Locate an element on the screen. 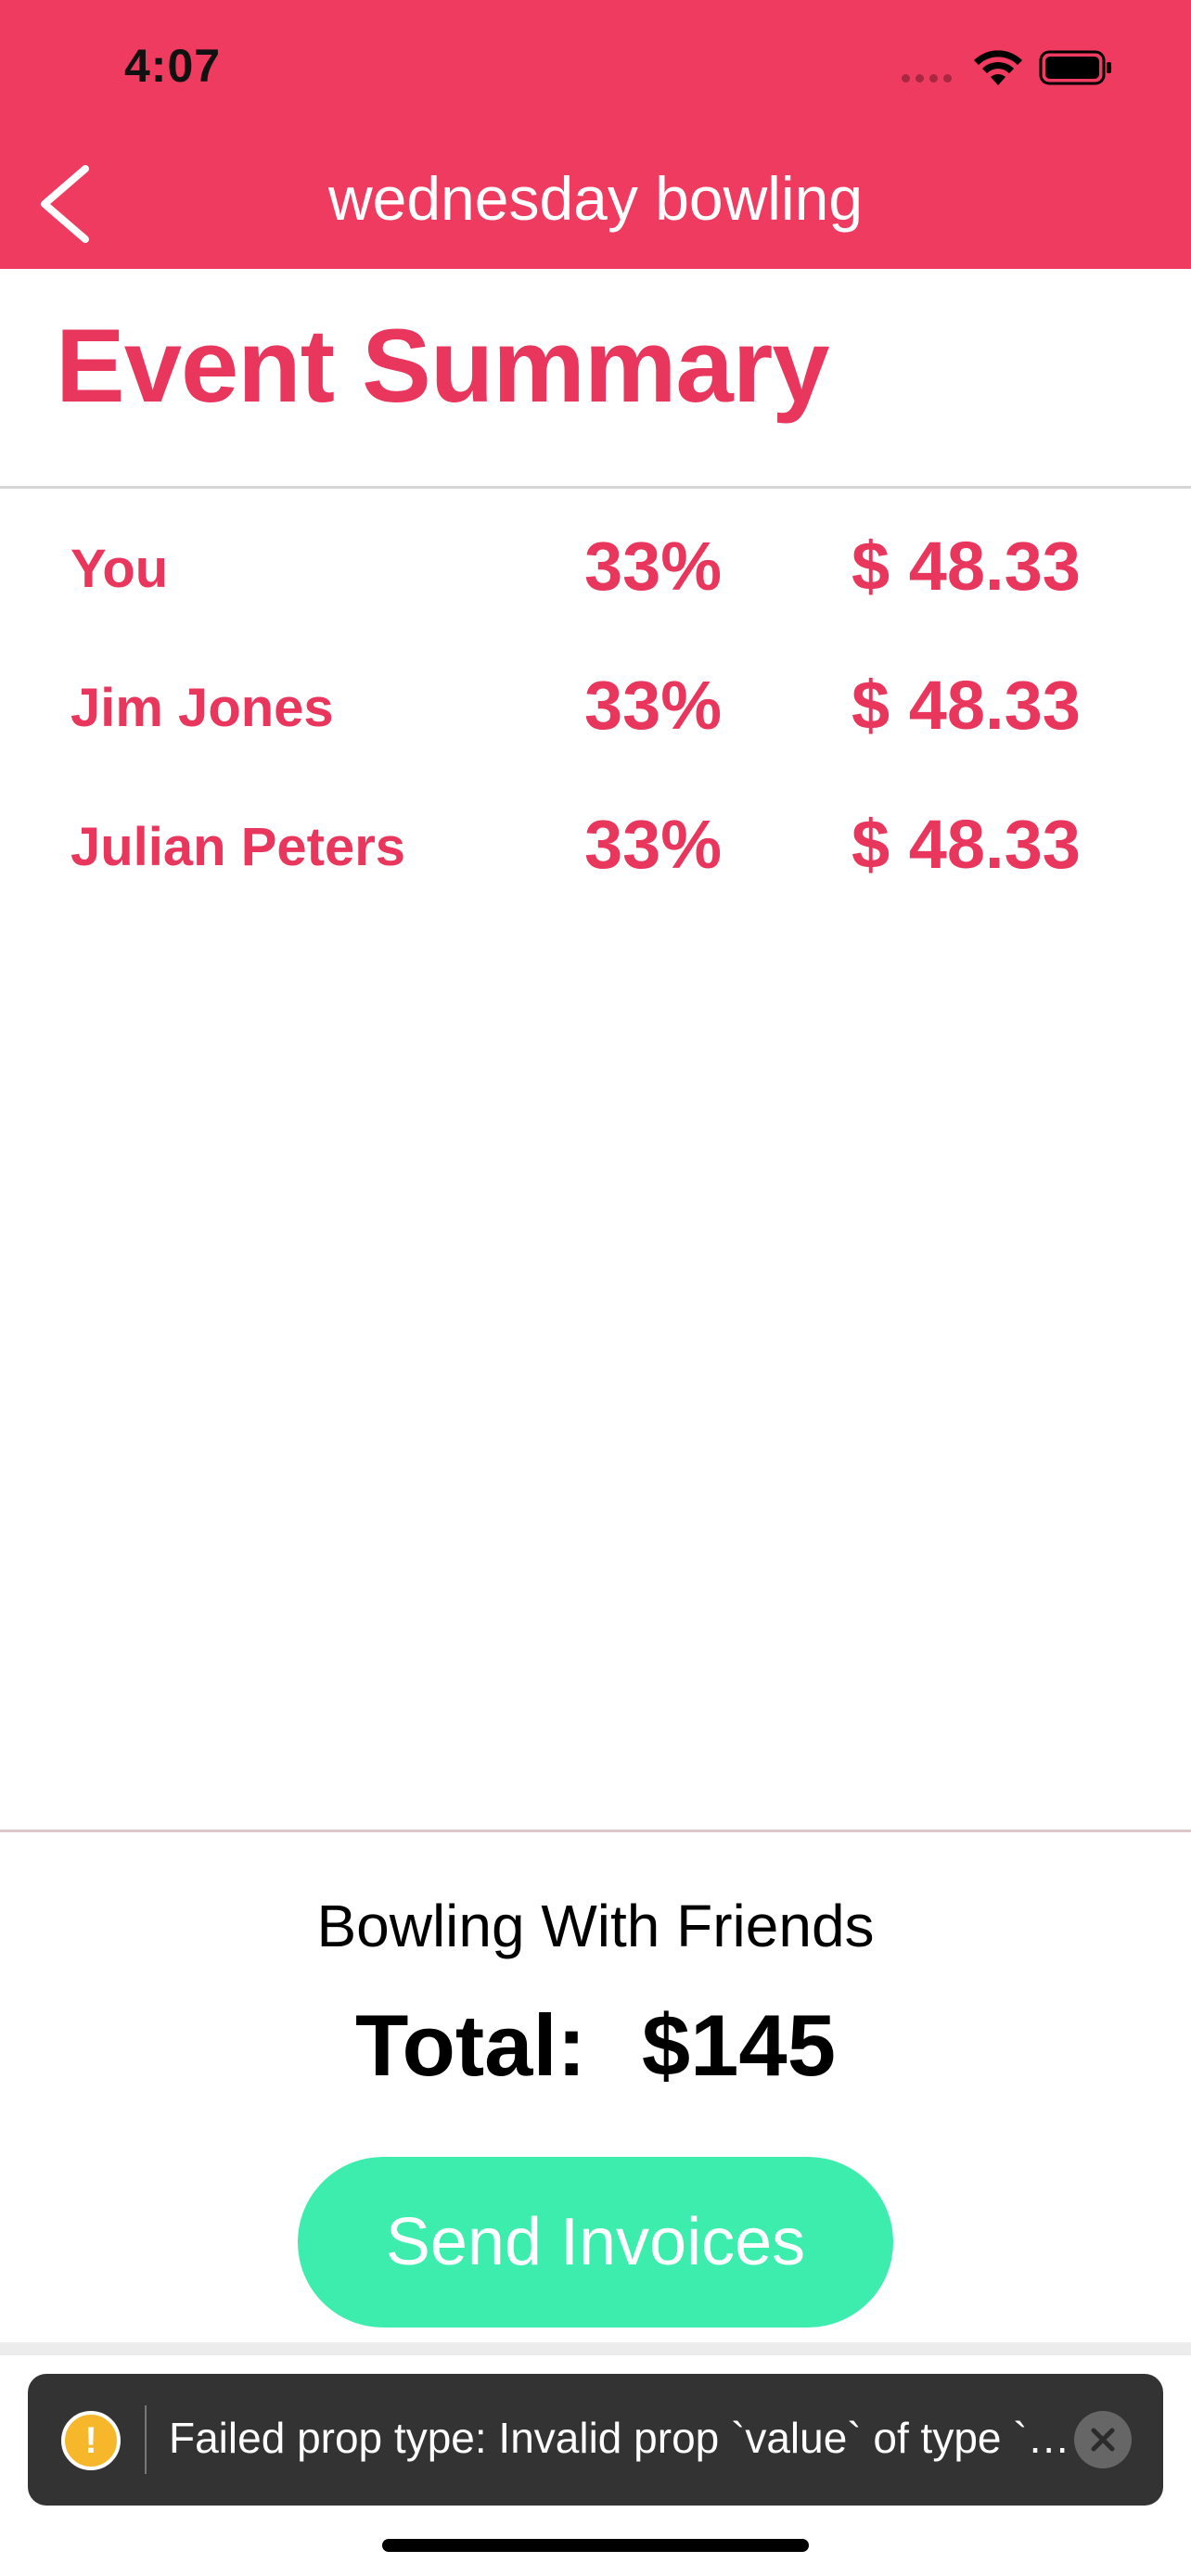  total-amount: $145 is located at coordinates (738, 2045).